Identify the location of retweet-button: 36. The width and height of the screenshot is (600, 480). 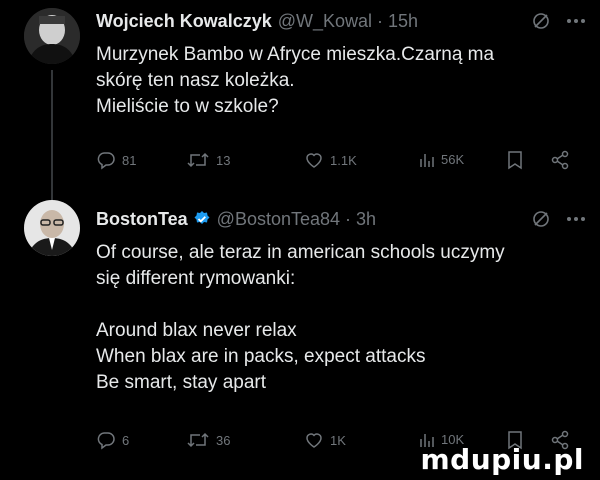
(208, 440).